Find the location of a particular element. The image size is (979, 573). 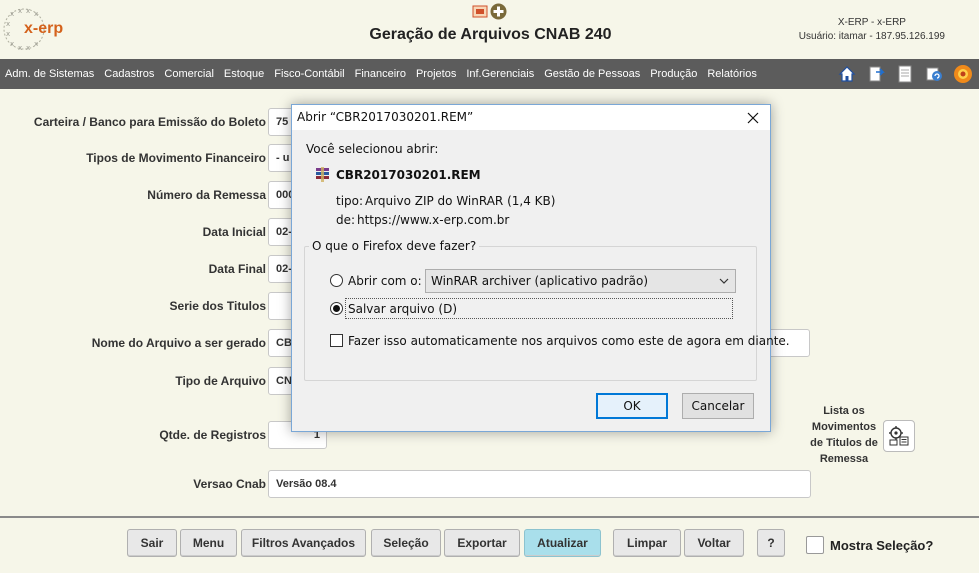

toolbar-button: Atualizar is located at coordinates (562, 543).